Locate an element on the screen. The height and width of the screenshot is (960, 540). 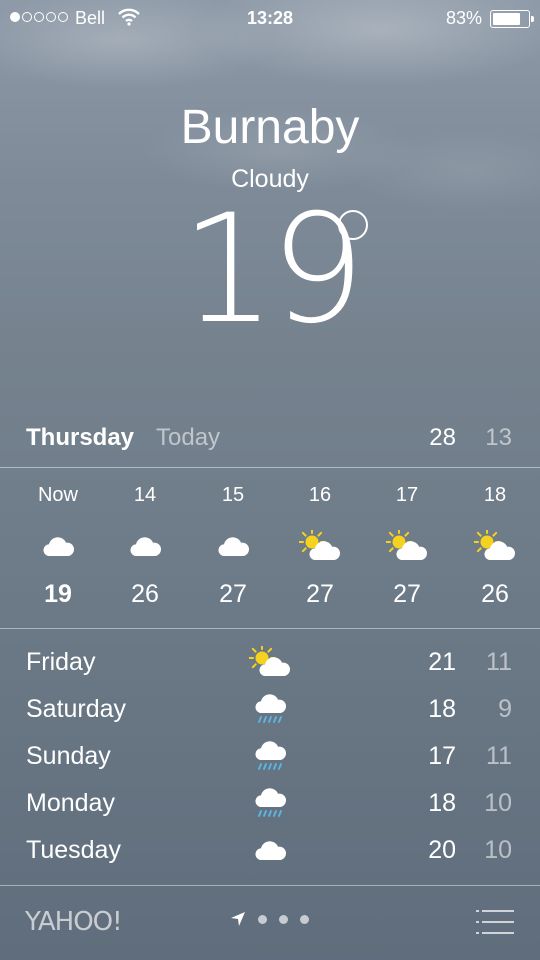
battery-tip is located at coordinates (532, 19).